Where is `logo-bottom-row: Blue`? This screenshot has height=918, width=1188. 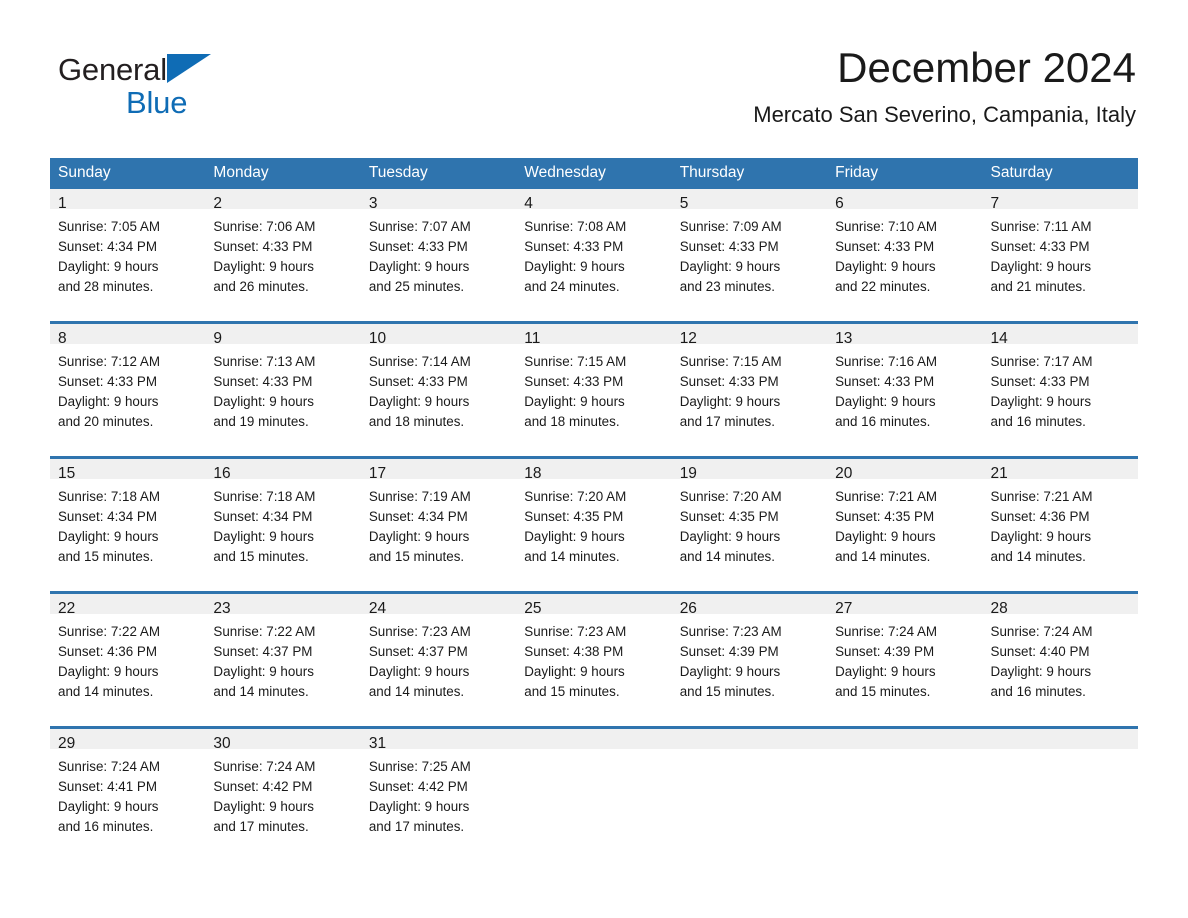 logo-bottom-row: Blue is located at coordinates (173, 103).